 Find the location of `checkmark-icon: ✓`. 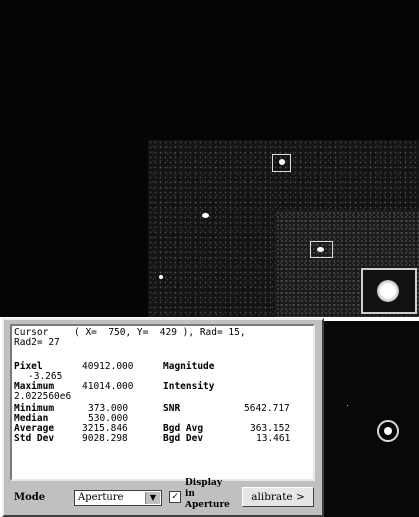

checkmark-icon: ✓ is located at coordinates (175, 496).